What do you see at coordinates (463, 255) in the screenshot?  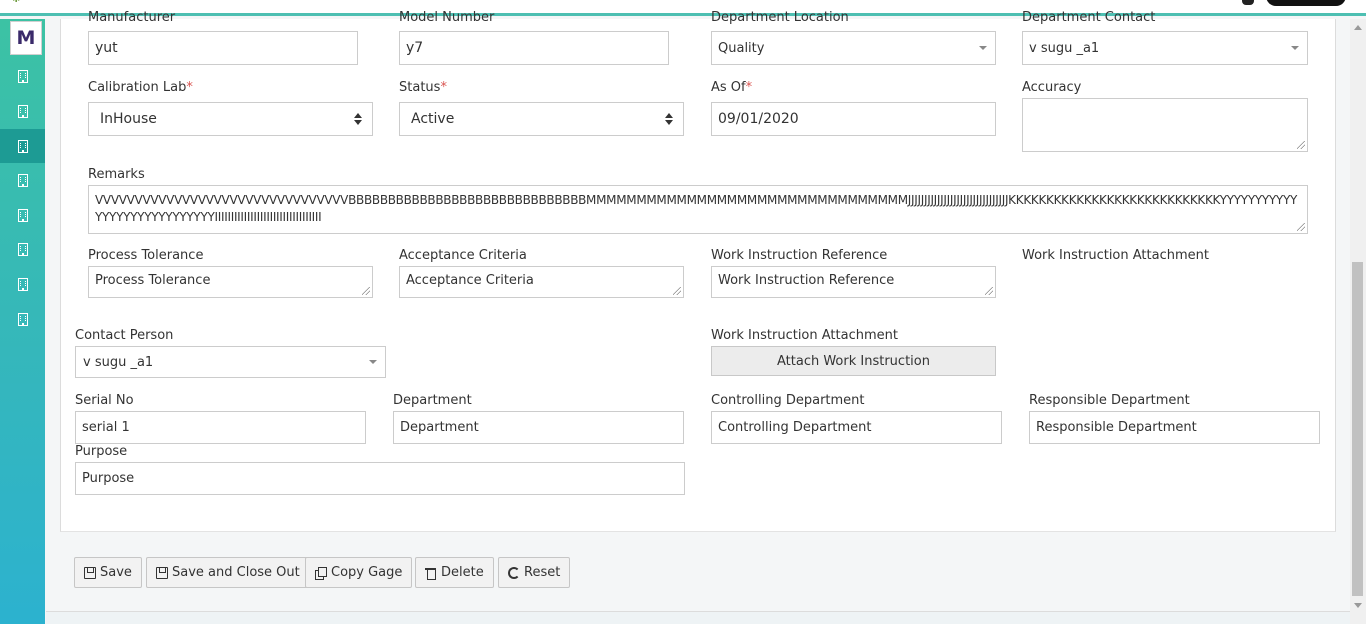 I see `acceptance-criteria-label: Acceptance Criteria` at bounding box center [463, 255].